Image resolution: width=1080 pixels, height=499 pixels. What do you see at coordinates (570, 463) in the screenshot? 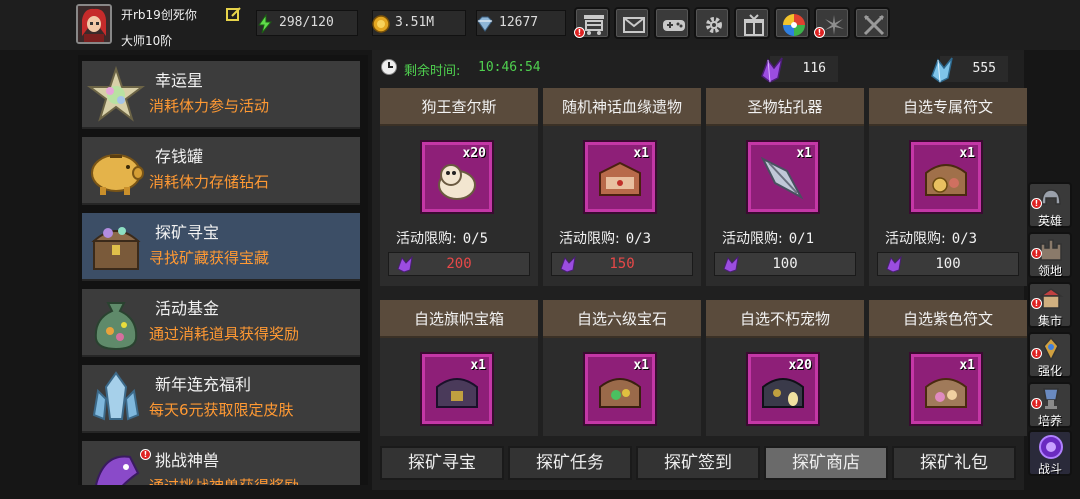
I see `tab-mining-tasks: 探矿任务` at bounding box center [570, 463].